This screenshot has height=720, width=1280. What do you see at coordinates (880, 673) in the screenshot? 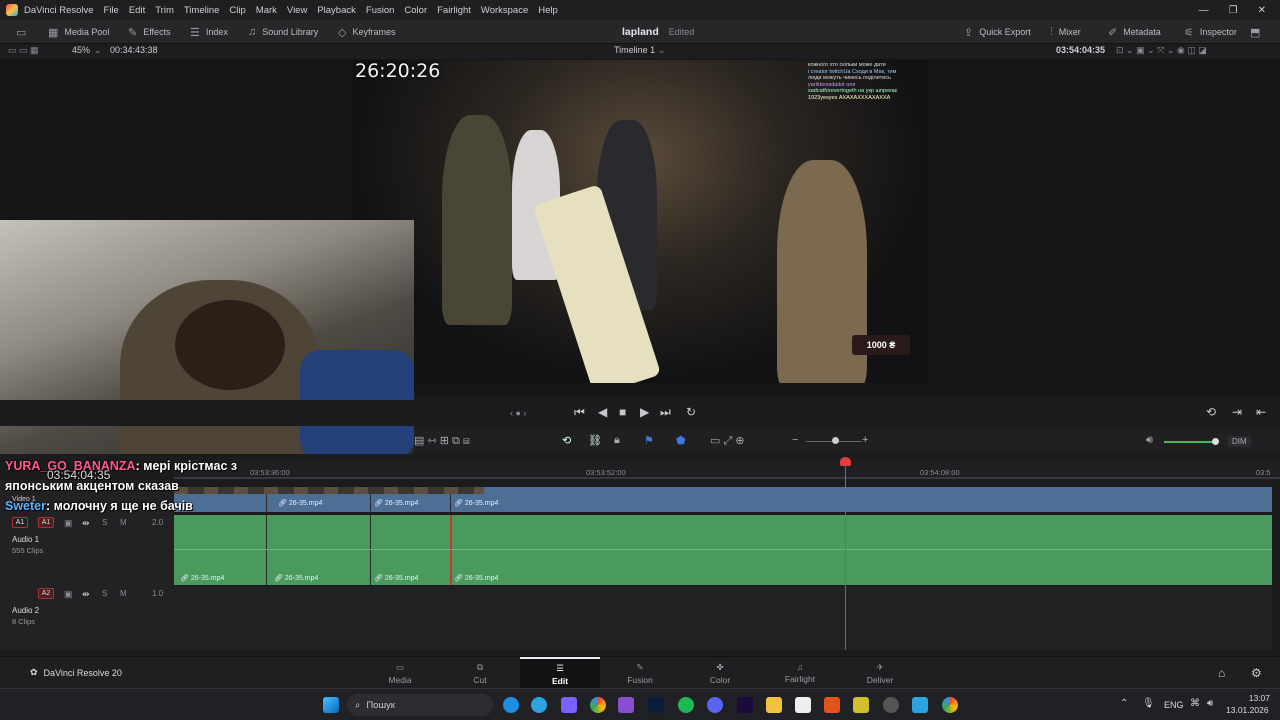
I see `tab-deliver: ✈ Deliver` at bounding box center [880, 673].